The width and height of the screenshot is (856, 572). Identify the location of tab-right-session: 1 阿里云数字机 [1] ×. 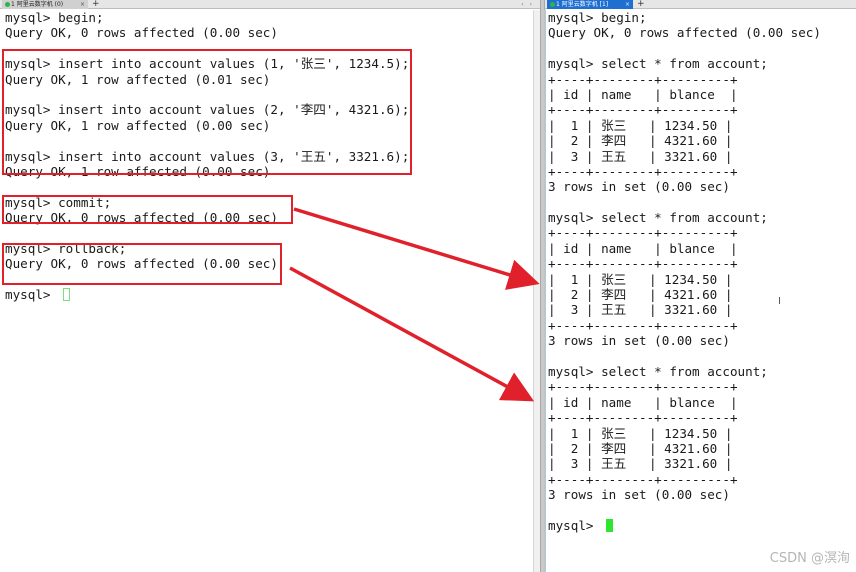
(590, 4).